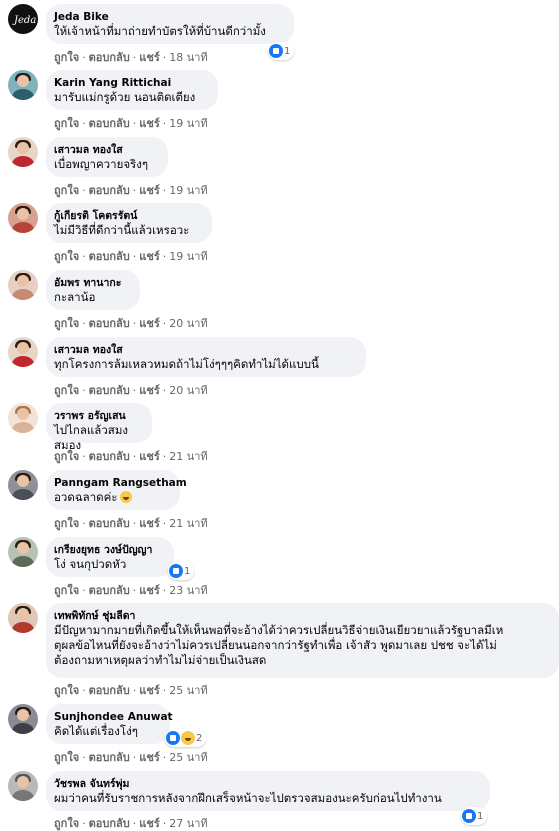 The height and width of the screenshot is (831, 559). I want to click on comment-actions: ถูกใจ · ตอบกลับ · แชร์ · 27 นาที, so click(131, 823).